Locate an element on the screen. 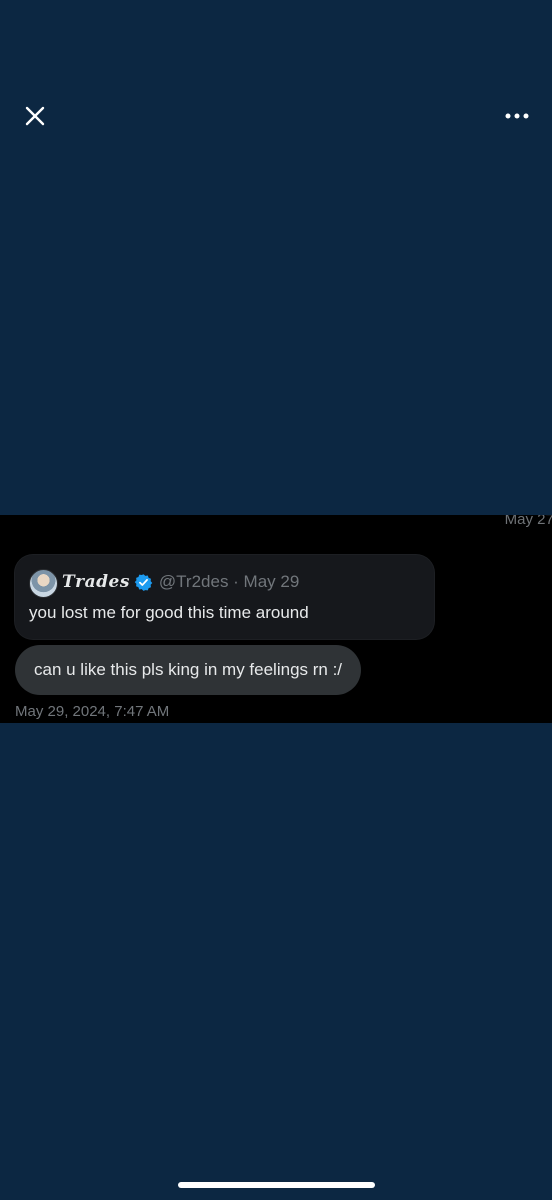 This screenshot has width=552, height=1200. more-options-button is located at coordinates (517, 116).